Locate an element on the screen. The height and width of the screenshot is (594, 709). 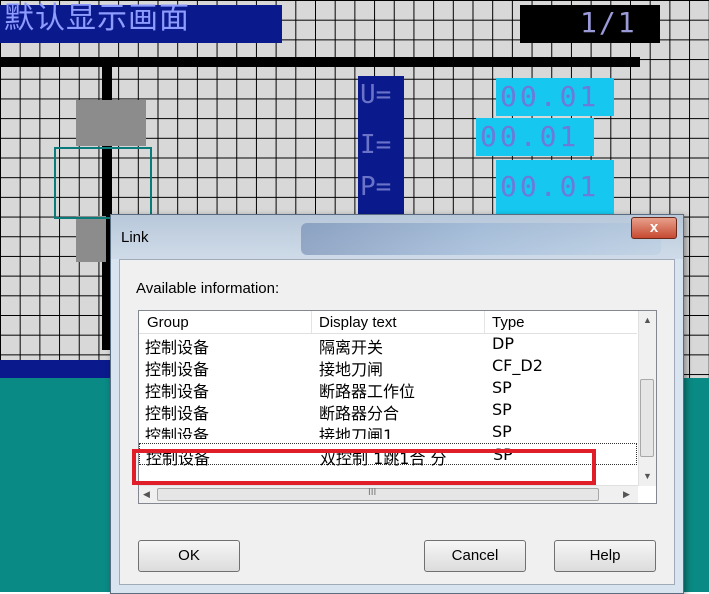
i-label: I= is located at coordinates (376, 145).